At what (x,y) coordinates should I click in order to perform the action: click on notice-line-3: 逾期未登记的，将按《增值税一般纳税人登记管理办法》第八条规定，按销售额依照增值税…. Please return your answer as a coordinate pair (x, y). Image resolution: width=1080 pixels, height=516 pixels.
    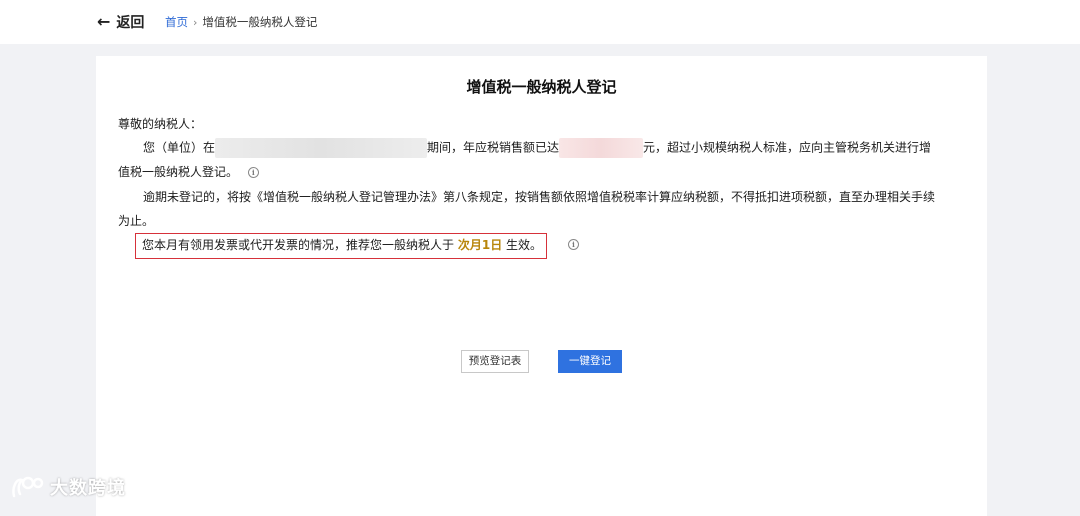
    Looking at the image, I should click on (539, 197).